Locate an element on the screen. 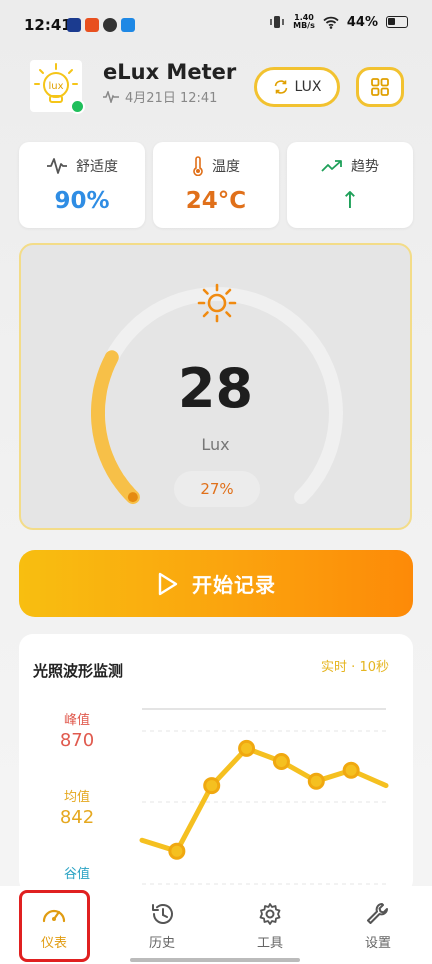  app-notification-icon is located at coordinates (92, 25).